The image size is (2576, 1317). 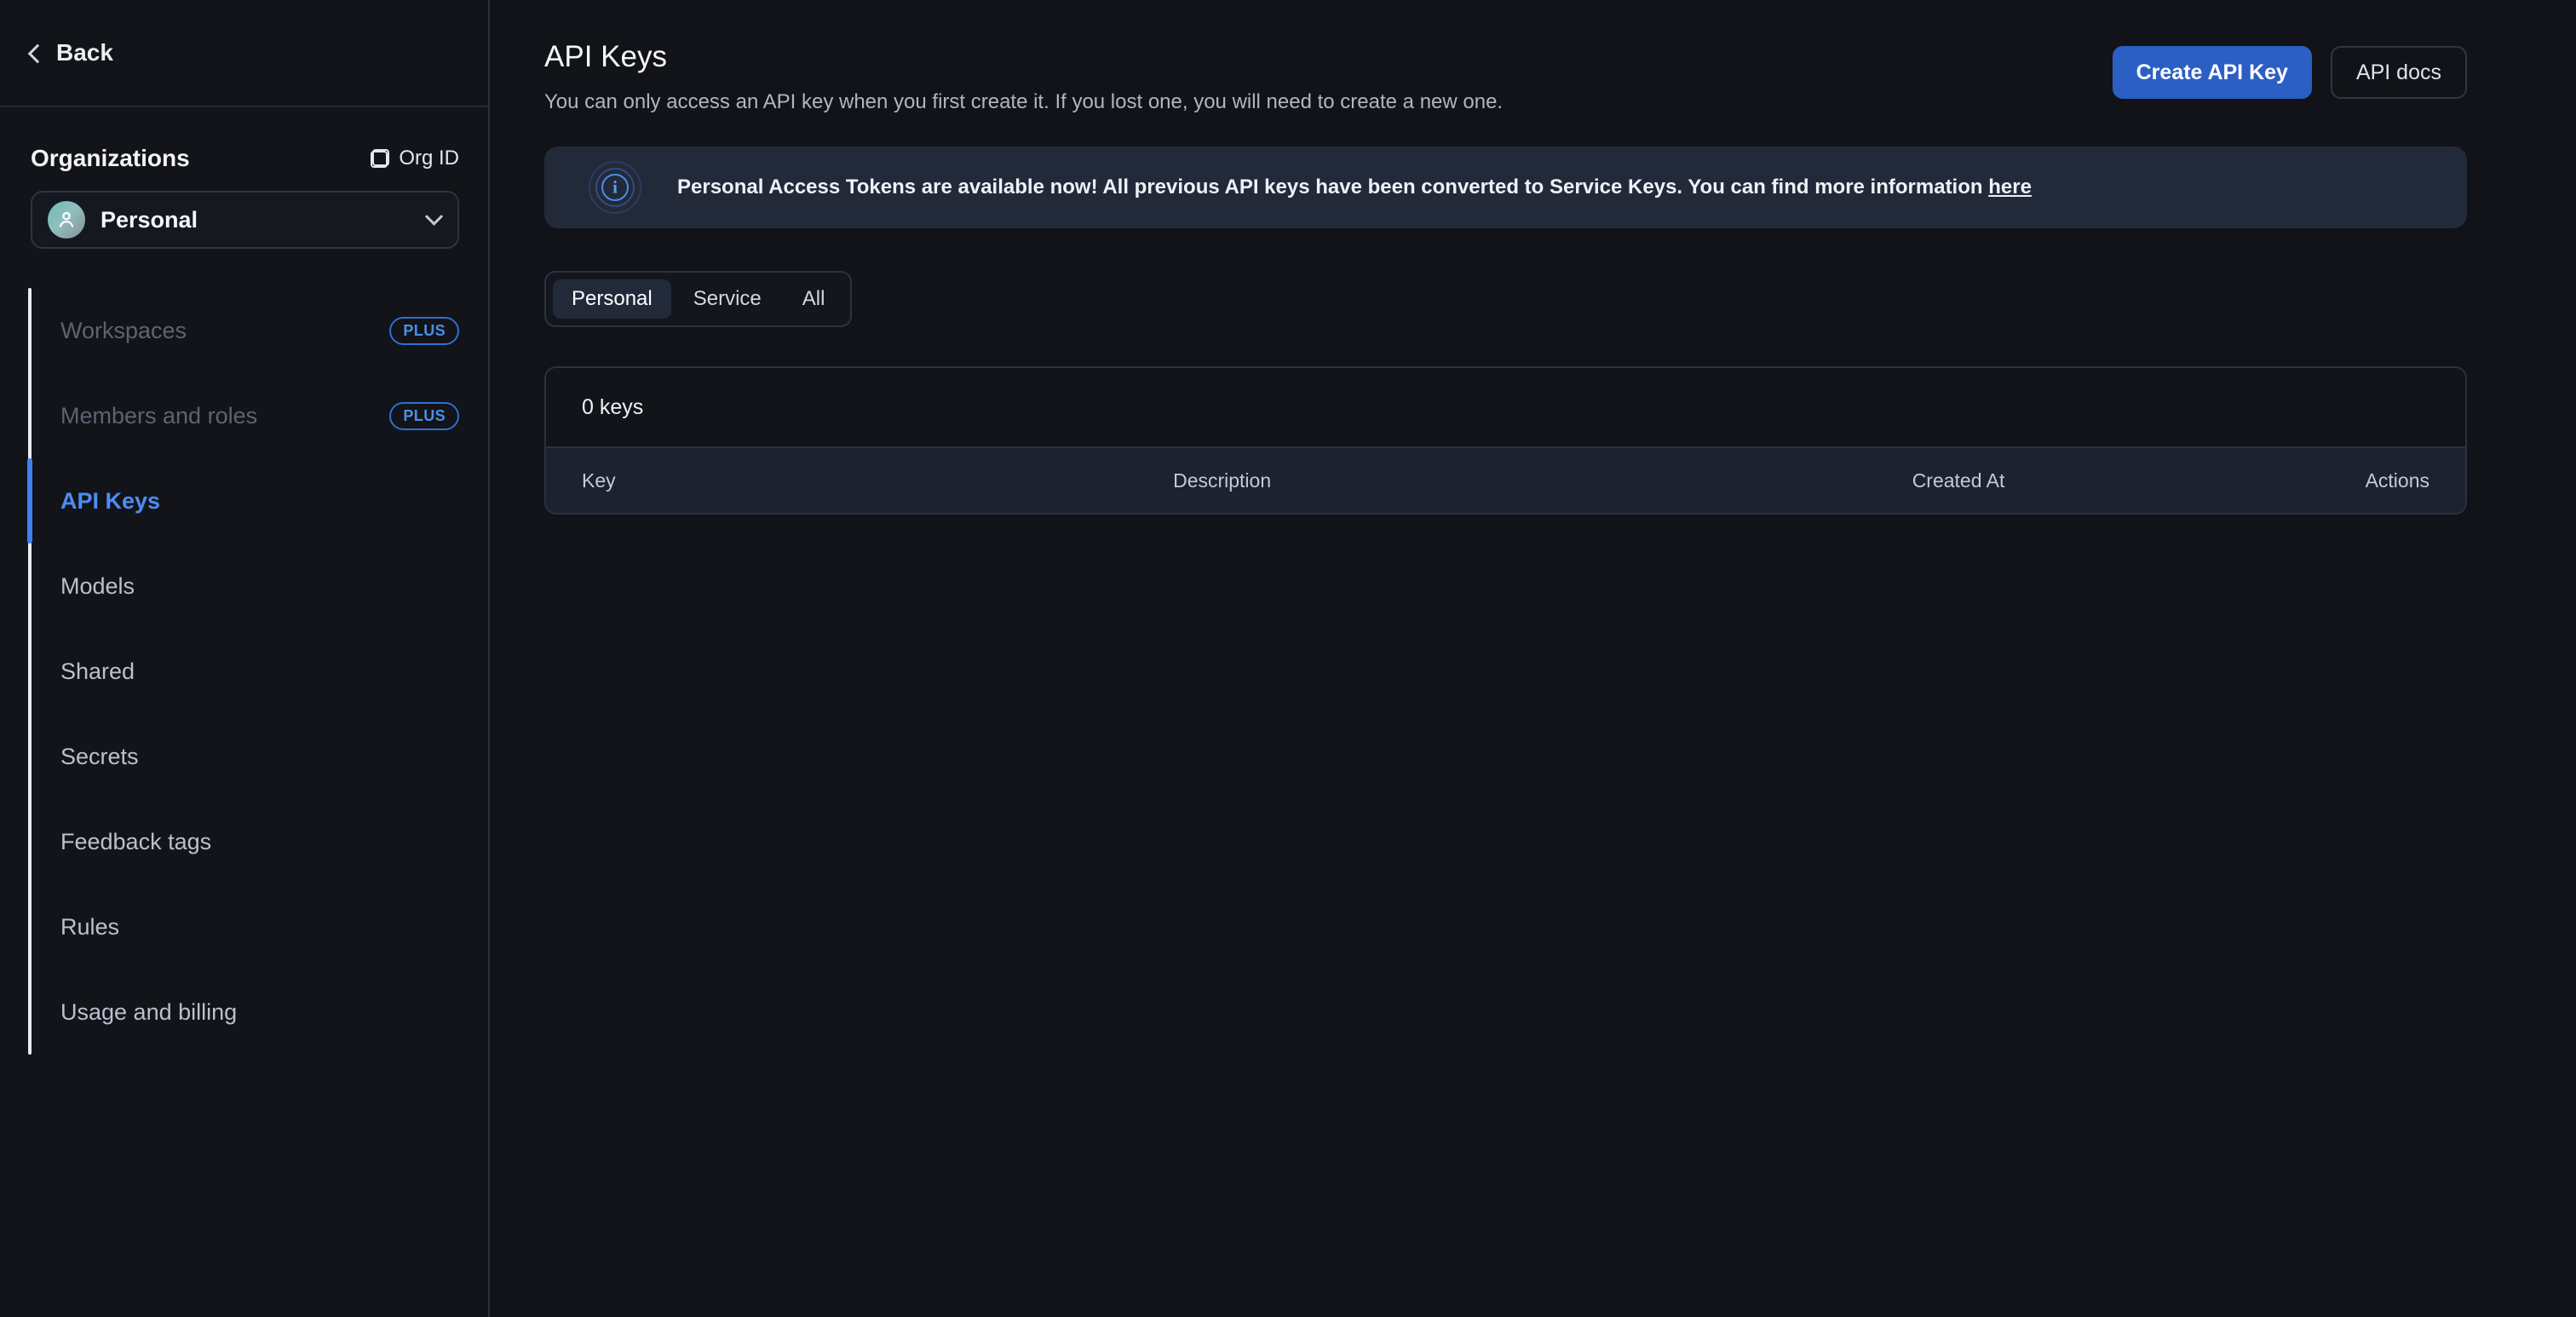 I want to click on sidebar-item-label: Workspaces, so click(x=123, y=330).